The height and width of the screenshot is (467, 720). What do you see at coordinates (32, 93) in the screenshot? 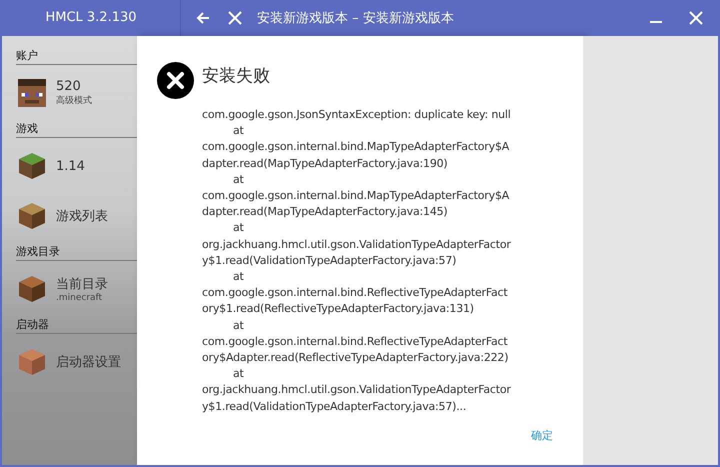
I see `avatar-icon` at bounding box center [32, 93].